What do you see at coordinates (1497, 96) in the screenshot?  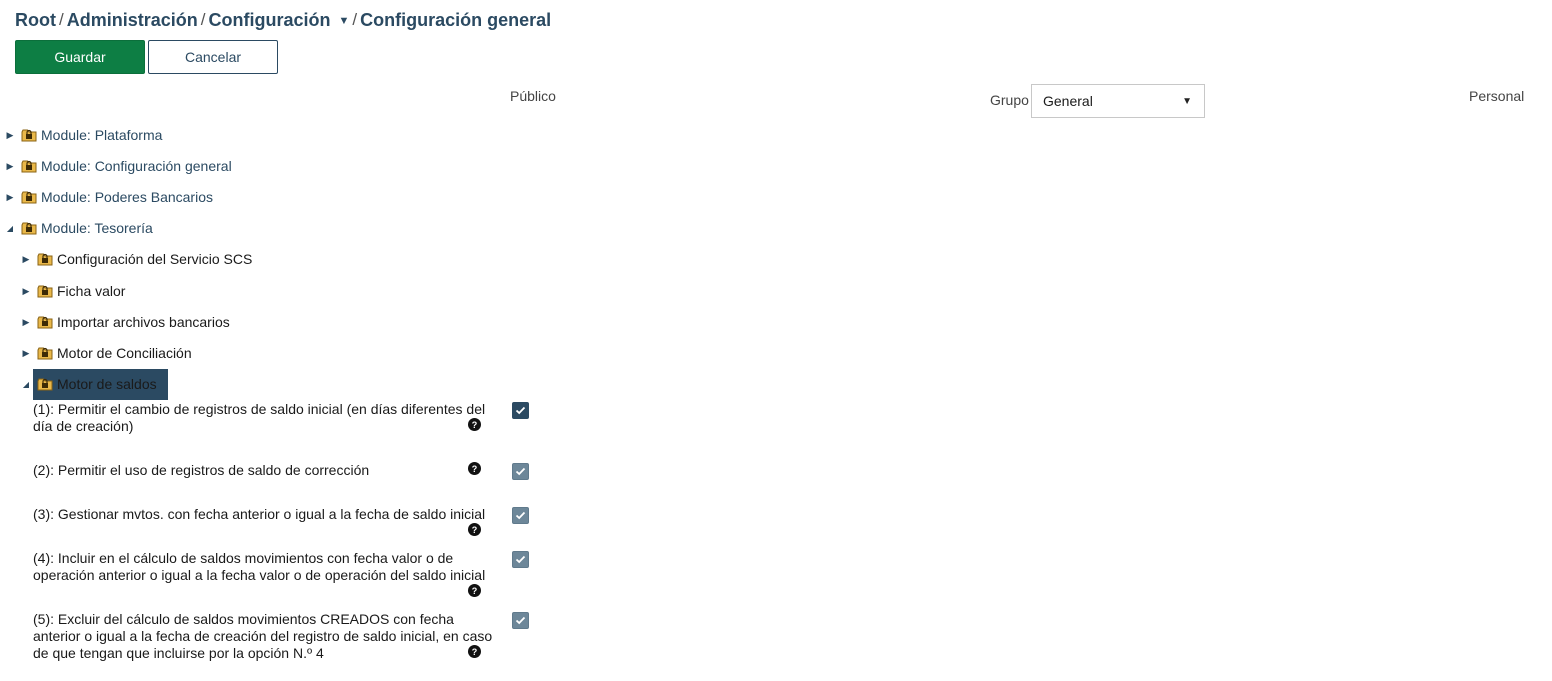 I see `personal-column-label: Personal` at bounding box center [1497, 96].